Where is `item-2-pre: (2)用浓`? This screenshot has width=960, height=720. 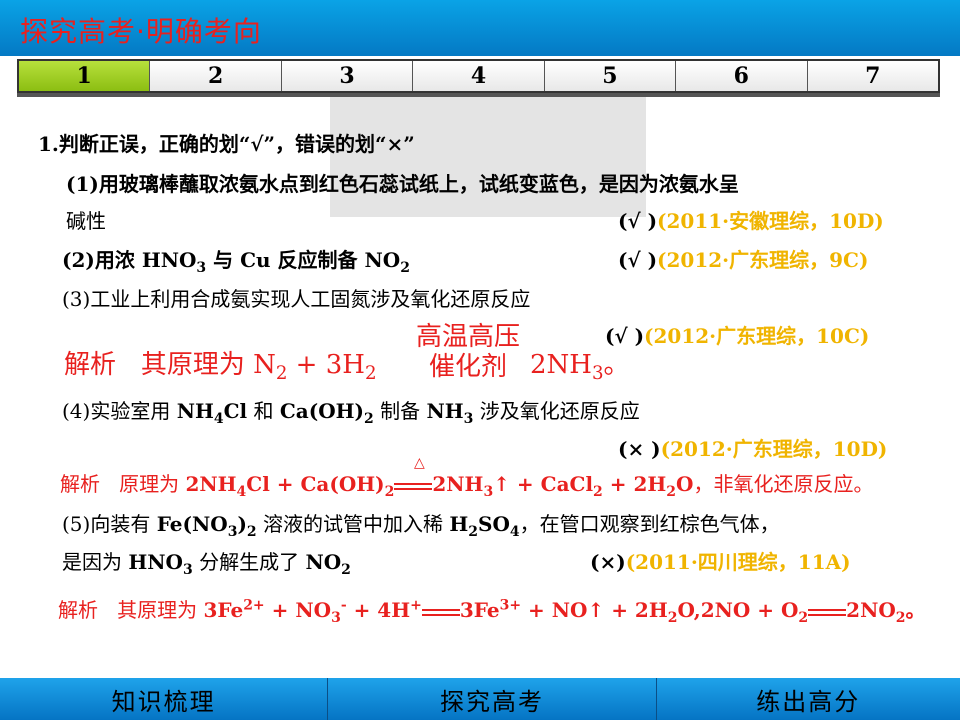
item-2-pre: (2)用浓 is located at coordinates (102, 260).